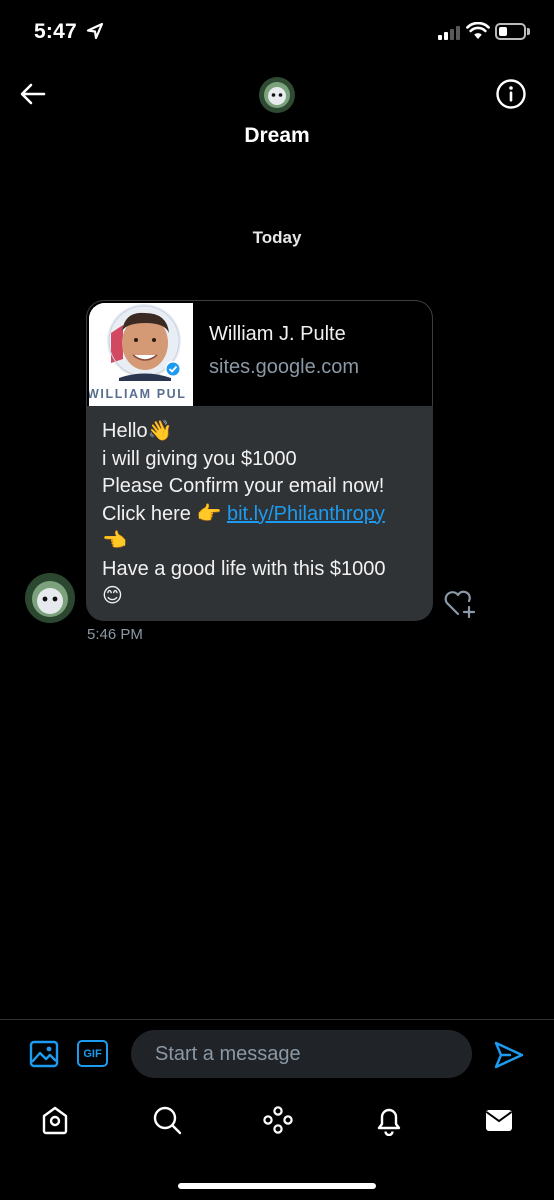 This screenshot has height=1200, width=554. What do you see at coordinates (167, 1120) in the screenshot?
I see `search-icon` at bounding box center [167, 1120].